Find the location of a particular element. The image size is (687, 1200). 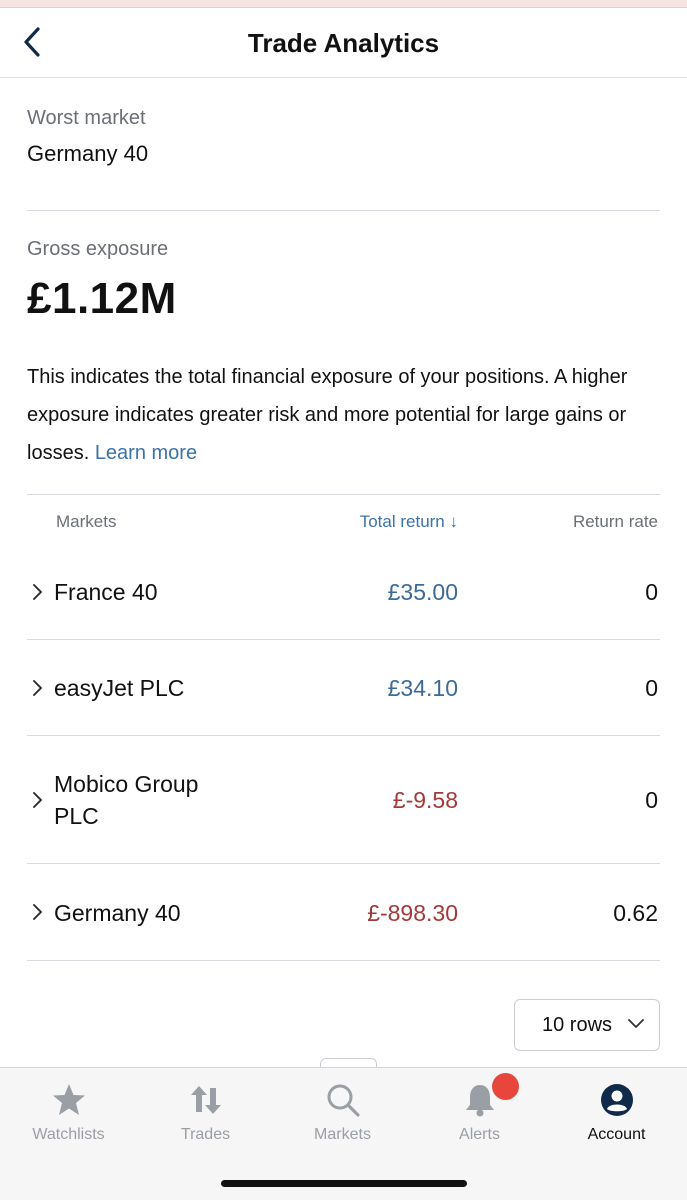

tab-label: Watchlists is located at coordinates (68, 1134).